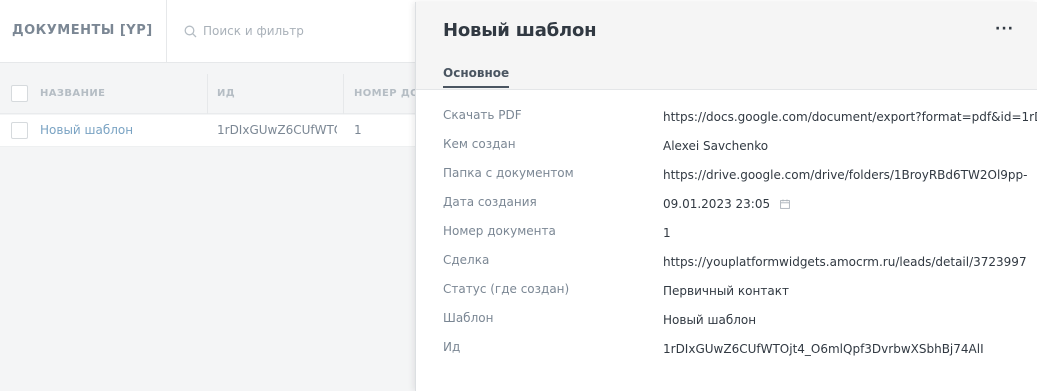 This screenshot has height=391, width=1037. What do you see at coordinates (468, 318) in the screenshot?
I see `field-label: Шаблон` at bounding box center [468, 318].